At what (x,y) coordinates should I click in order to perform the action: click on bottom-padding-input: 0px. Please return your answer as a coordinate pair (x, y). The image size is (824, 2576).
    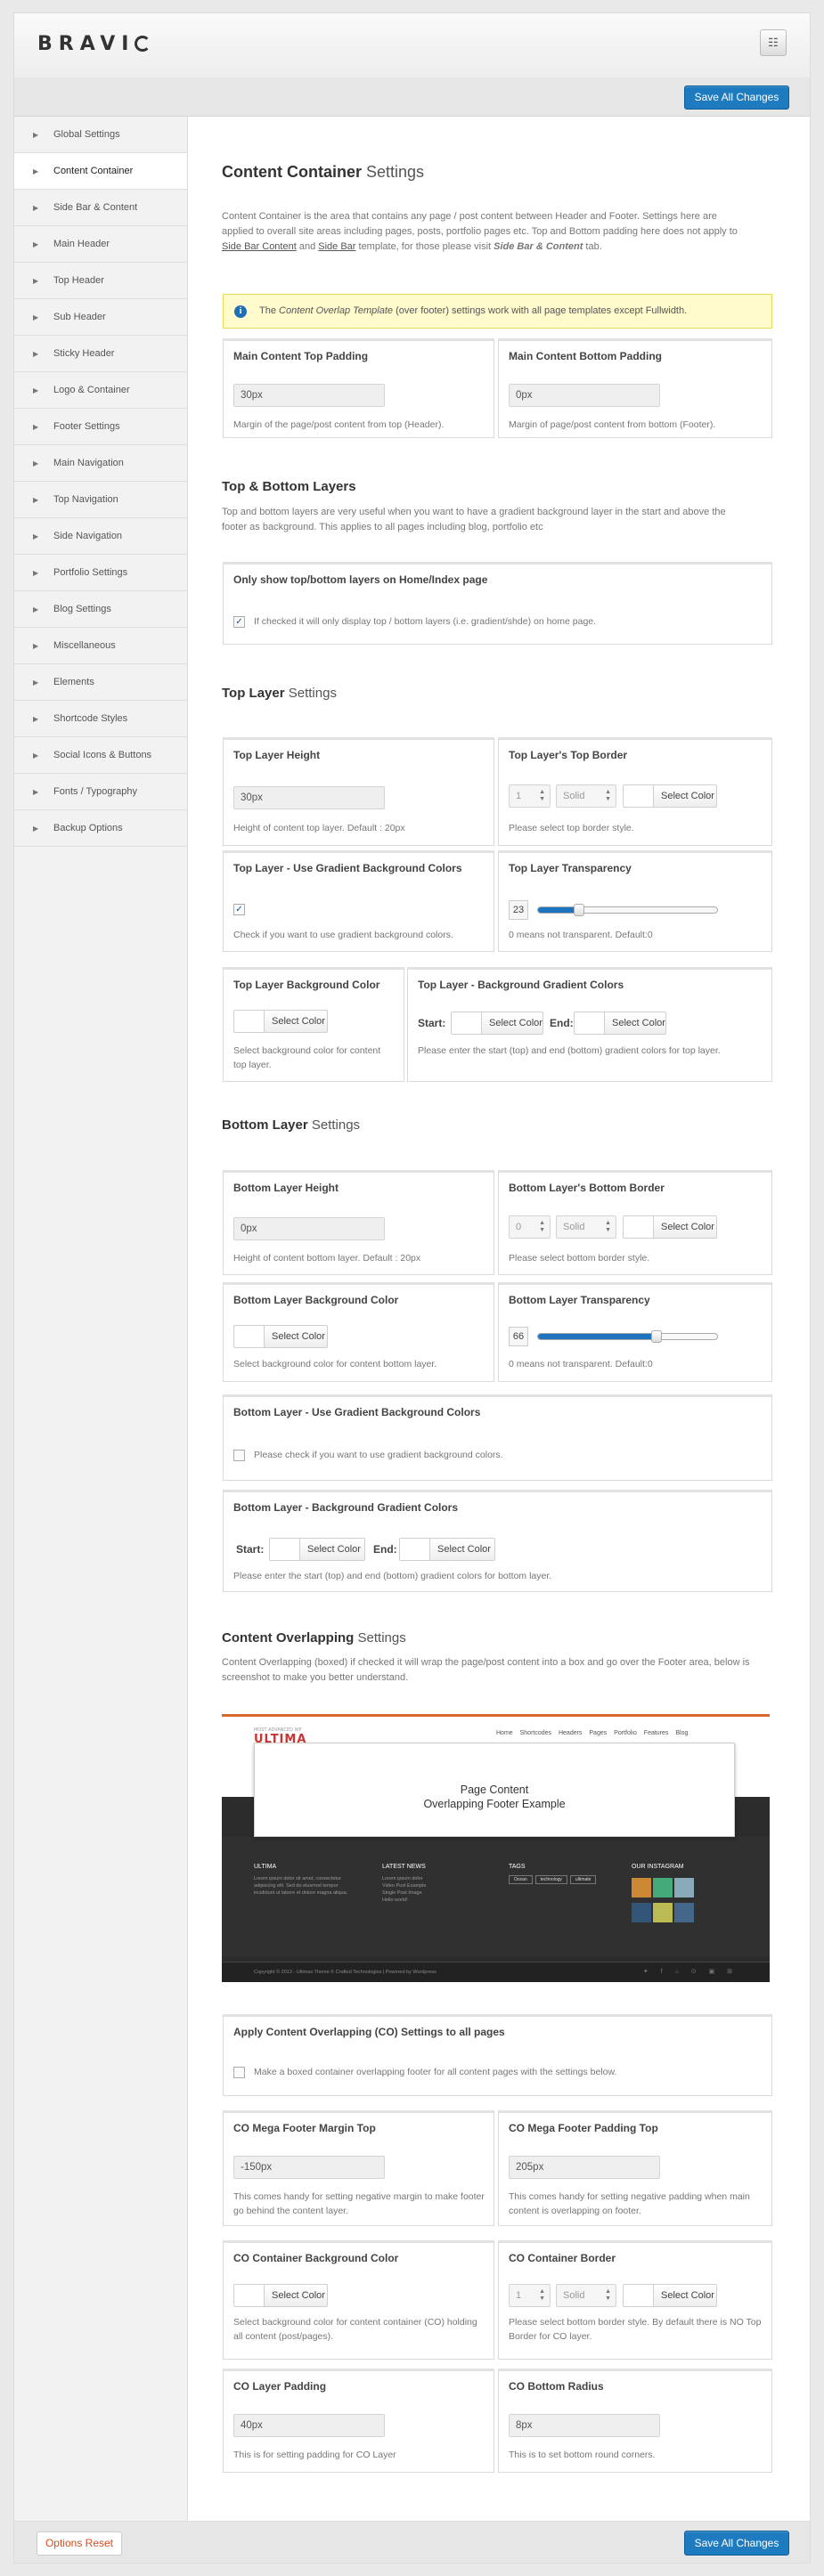
    Looking at the image, I should click on (584, 395).